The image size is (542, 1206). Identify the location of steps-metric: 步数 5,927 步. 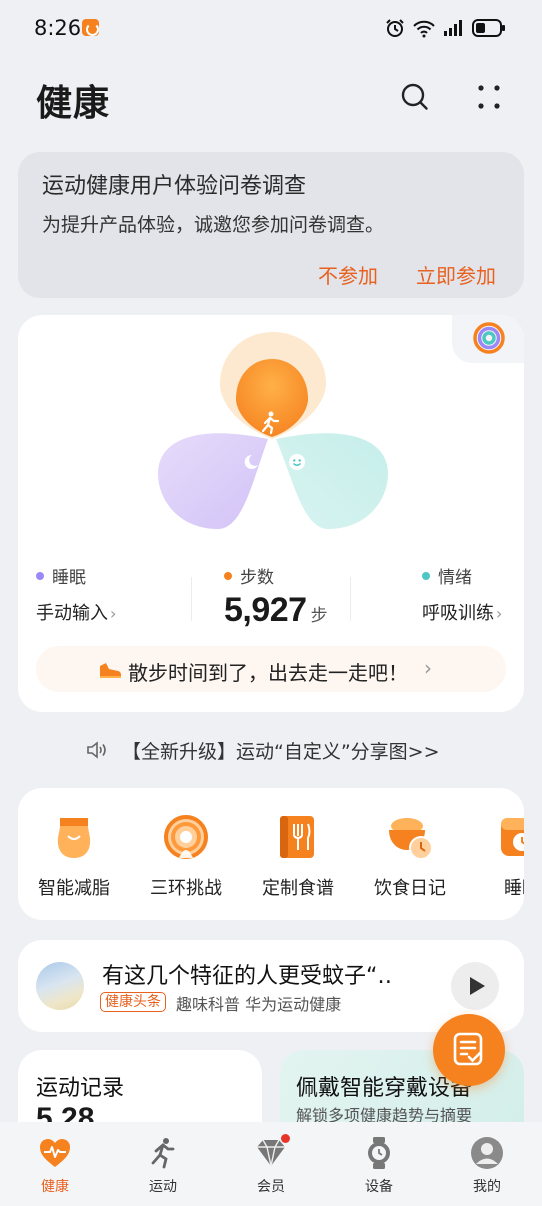
(276, 596).